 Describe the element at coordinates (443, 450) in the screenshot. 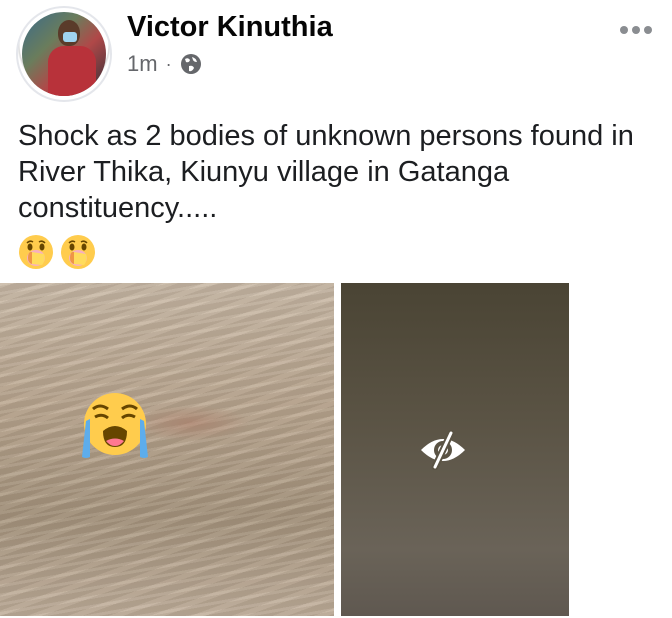

I see `eye-slash-icon` at that location.